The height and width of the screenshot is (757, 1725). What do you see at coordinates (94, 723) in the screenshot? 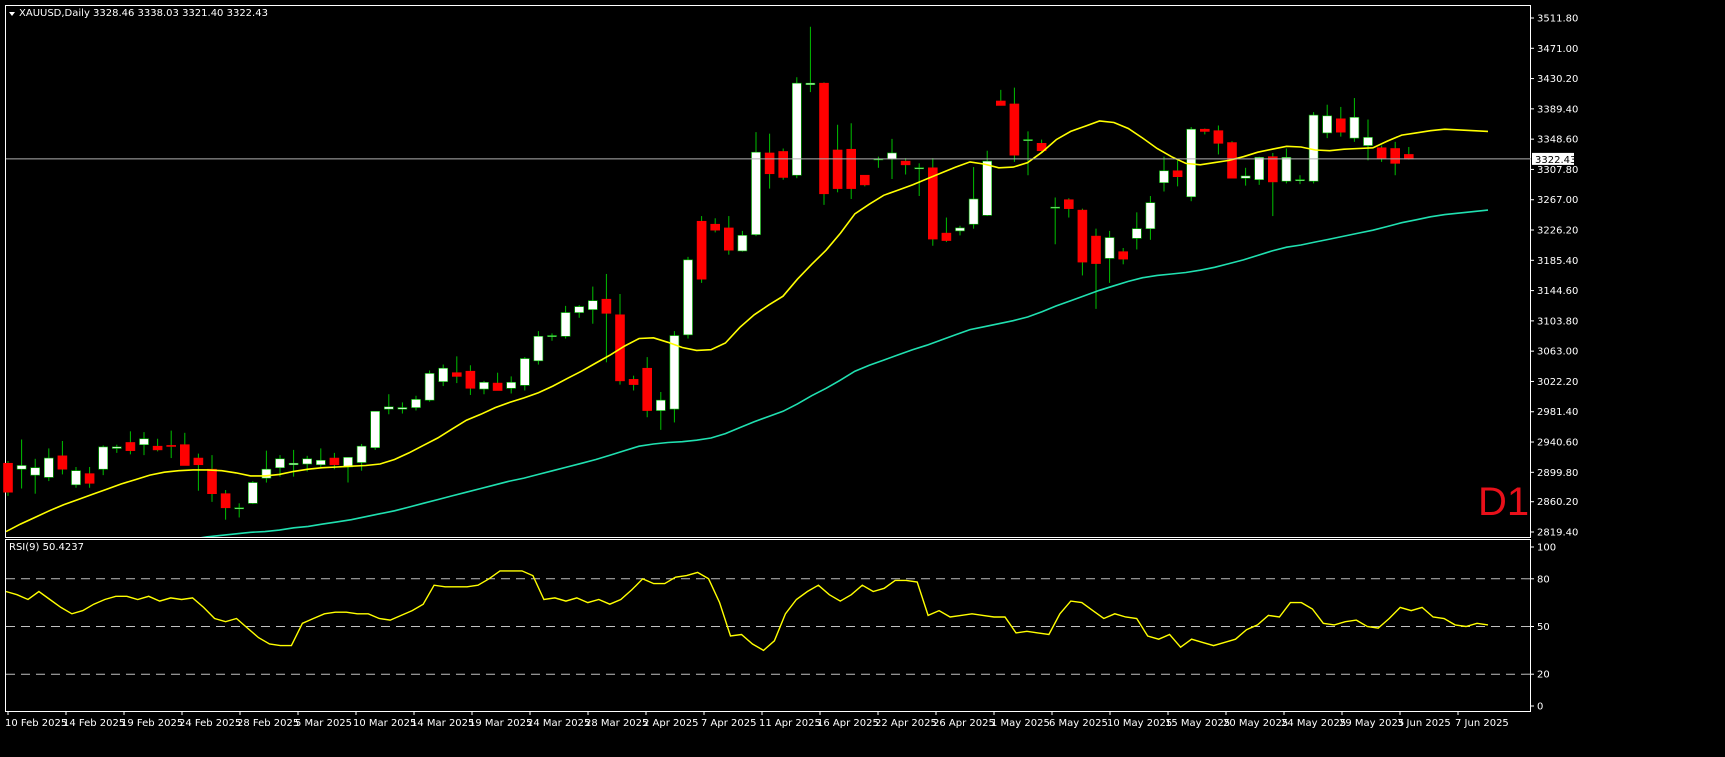
I see `time-tick-label: 14 Feb 2025` at bounding box center [94, 723].